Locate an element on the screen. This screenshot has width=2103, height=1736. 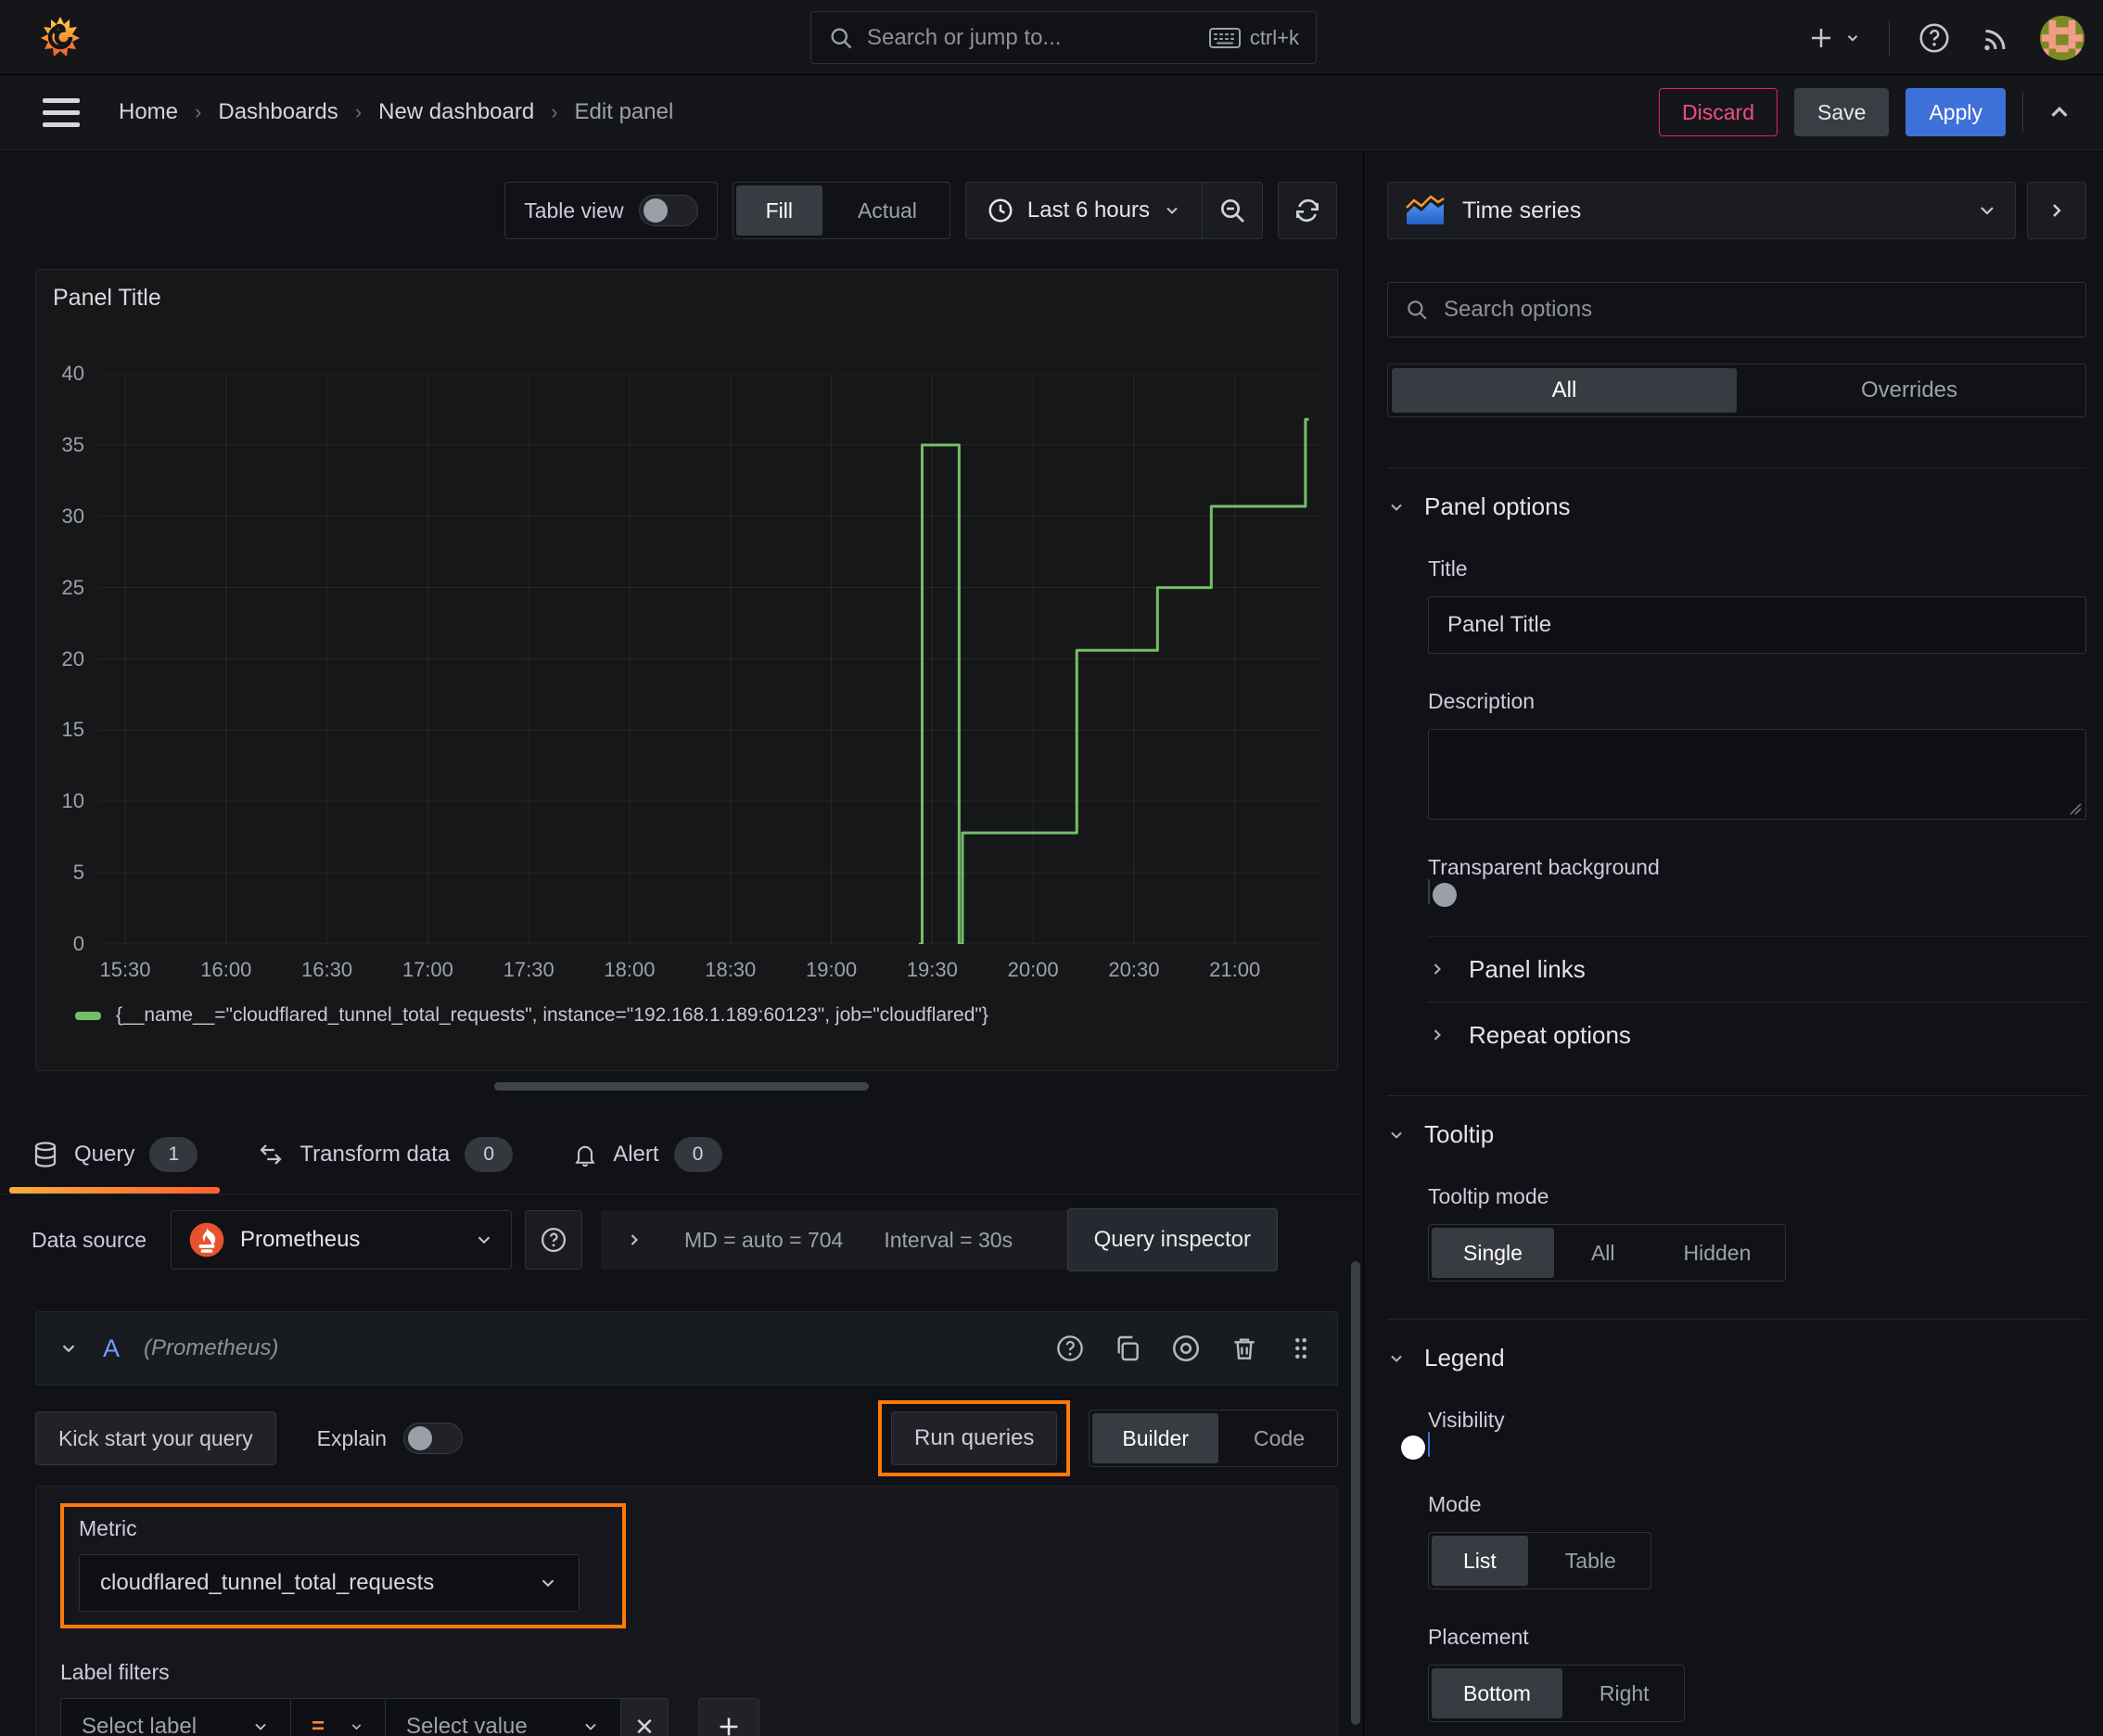
datasource-picker: Prometheus is located at coordinates (342, 1240).